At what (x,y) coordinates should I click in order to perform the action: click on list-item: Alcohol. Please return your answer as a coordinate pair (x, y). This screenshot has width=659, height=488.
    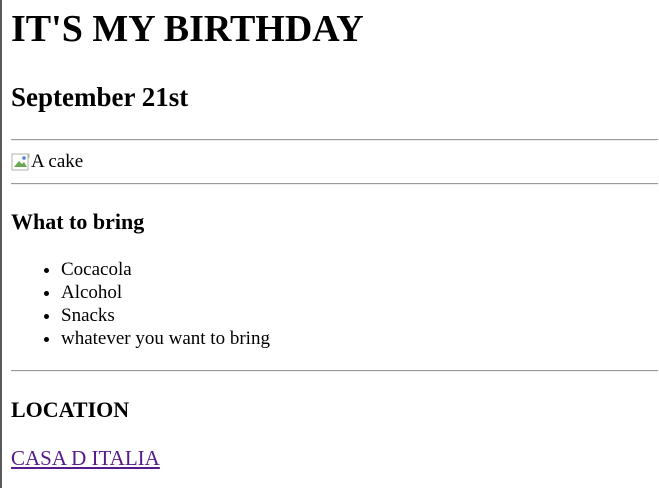
    Looking at the image, I should click on (165, 292).